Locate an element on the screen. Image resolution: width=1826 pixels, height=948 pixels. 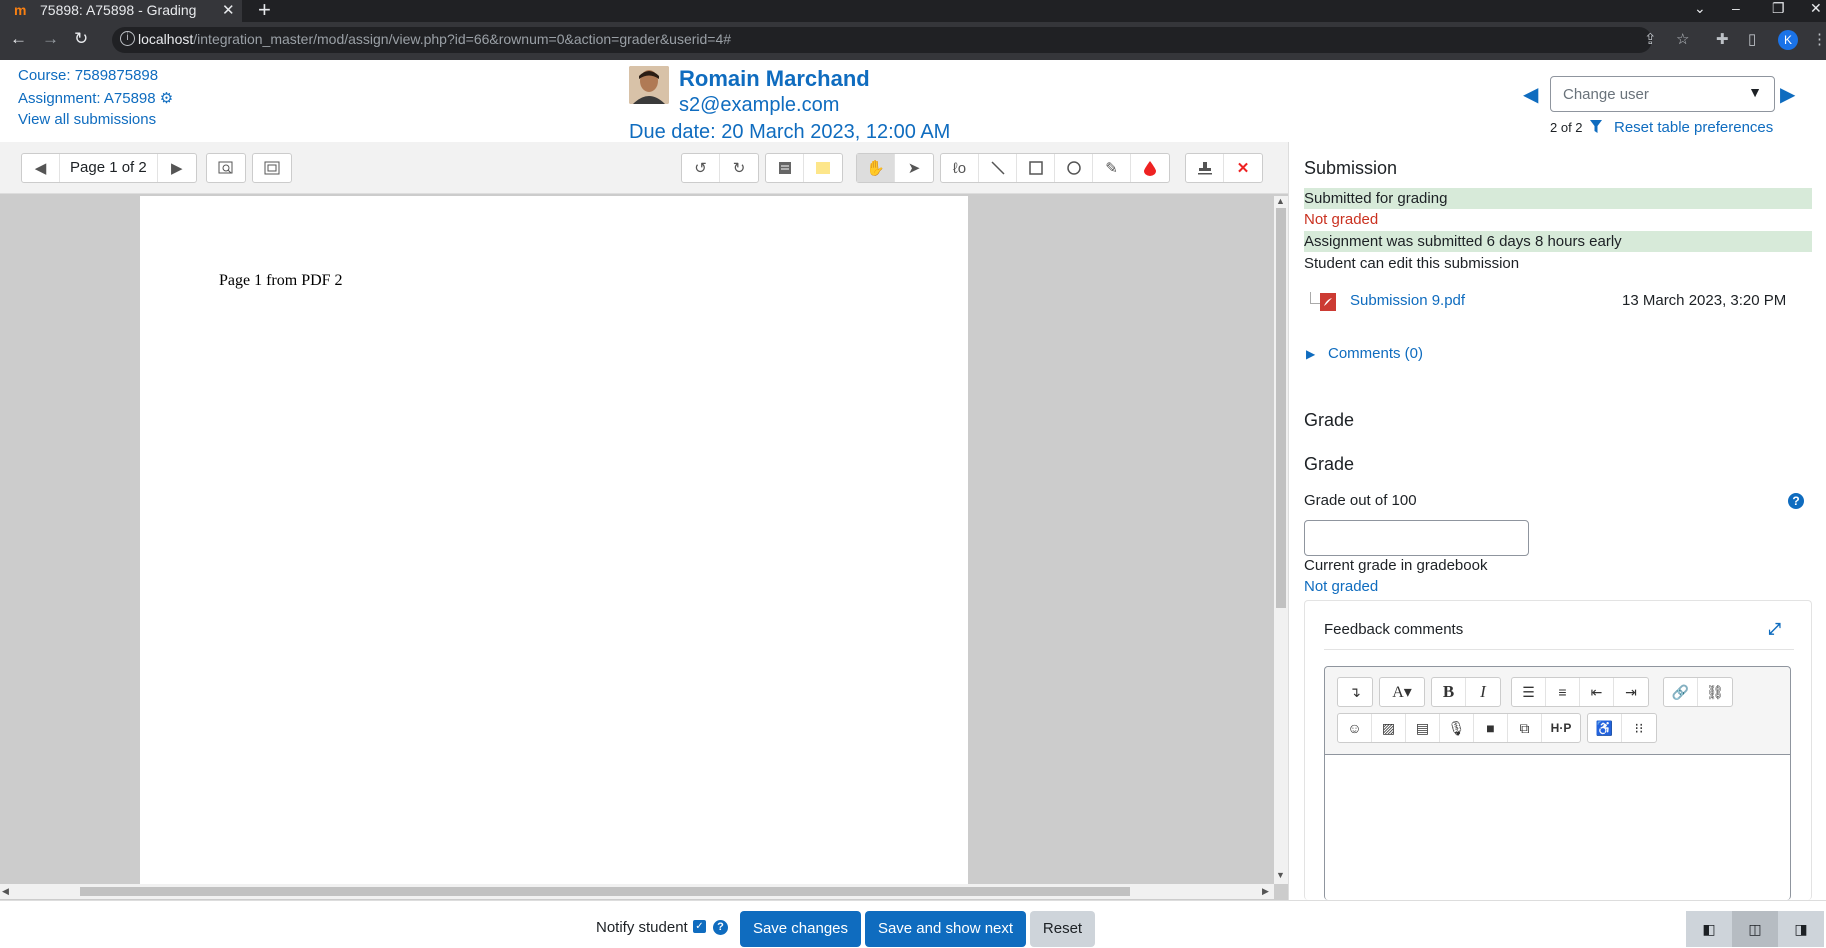
media-icon: ▤ is located at coordinates (1423, 728).